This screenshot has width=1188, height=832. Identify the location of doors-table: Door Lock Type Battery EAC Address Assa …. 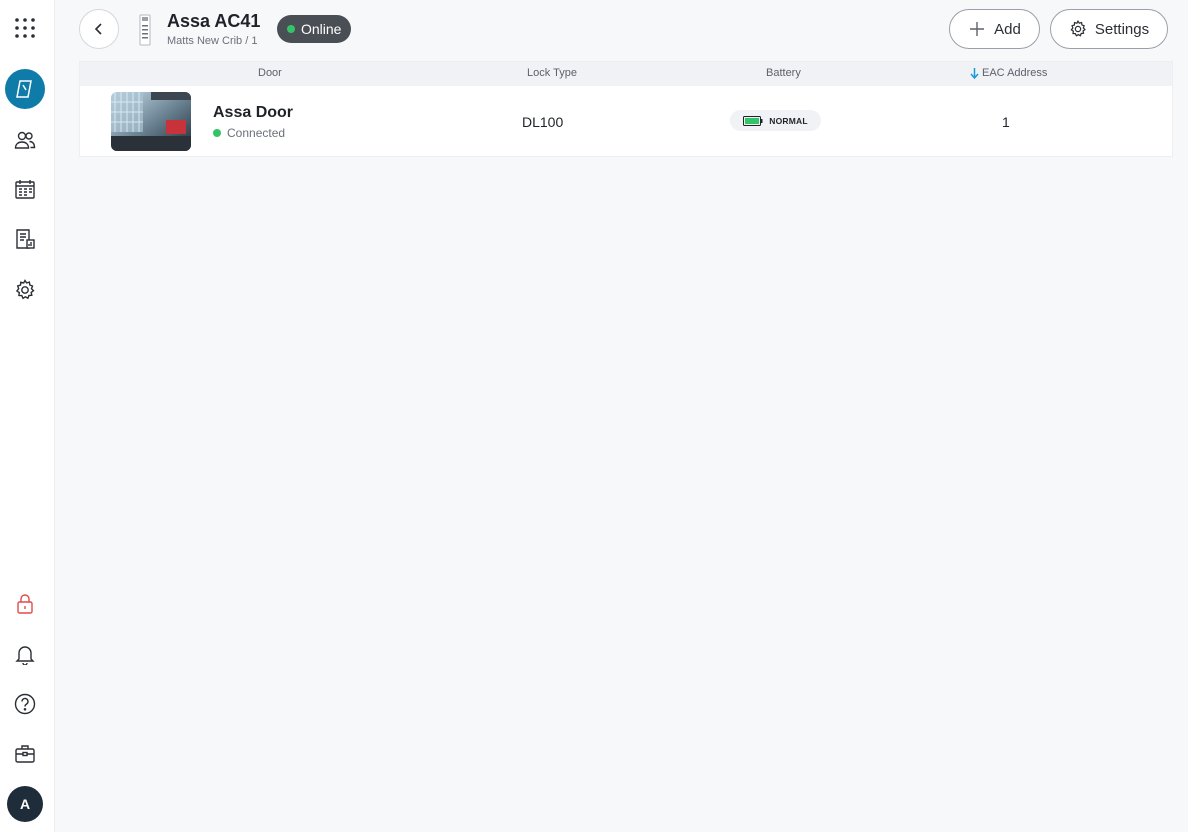
(626, 109).